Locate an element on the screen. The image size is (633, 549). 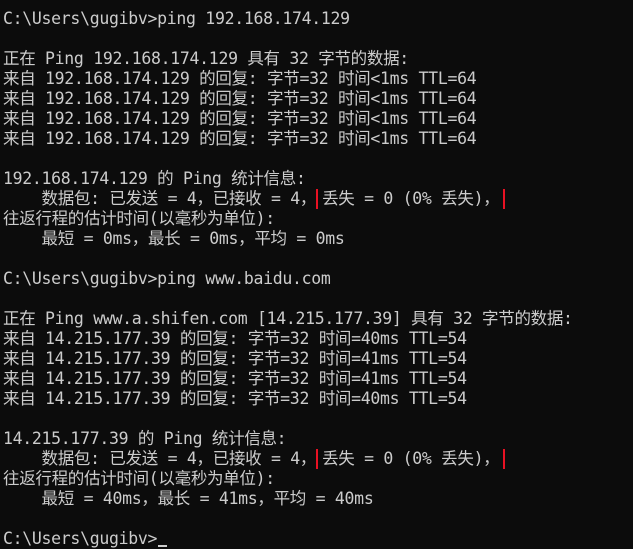
command-line: C:\Users\gugibv>ping 192.168.174.129 is located at coordinates (176, 18).